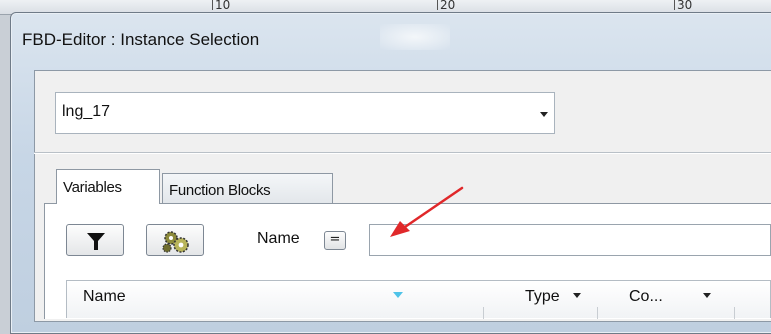 This screenshot has width=771, height=334. I want to click on sort-indicator-icon, so click(398, 295).